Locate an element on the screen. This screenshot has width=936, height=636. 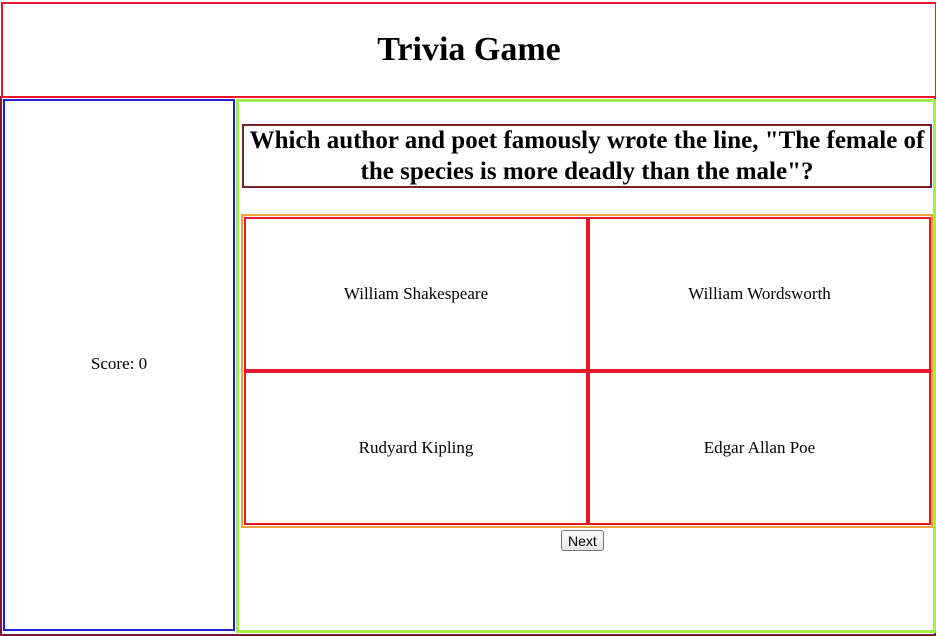
answer-option-2: William Wordsworth is located at coordinates (759, 294).